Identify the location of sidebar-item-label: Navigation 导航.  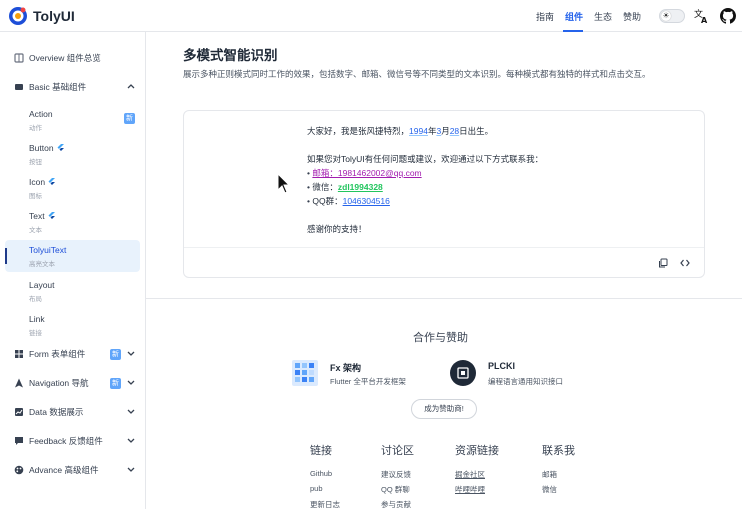
(59, 383).